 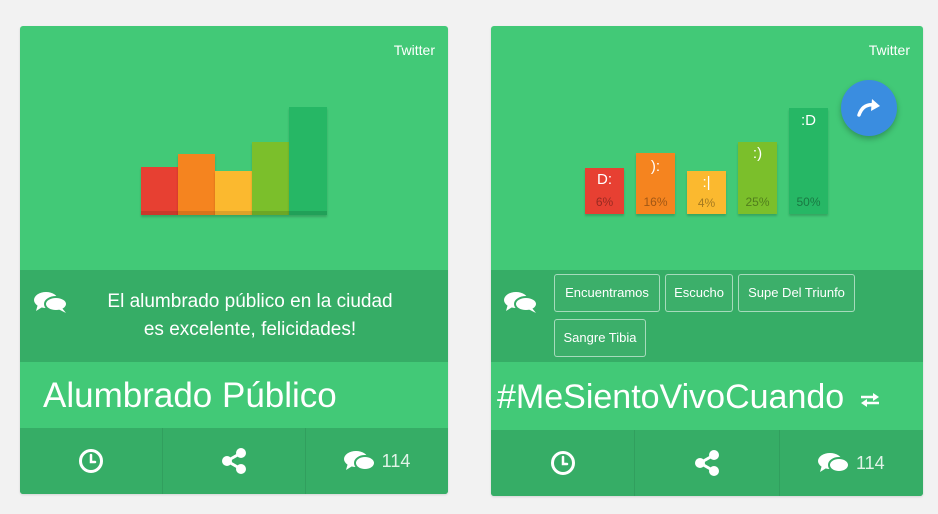 I want to click on bar-very-positive, so click(x=308, y=161).